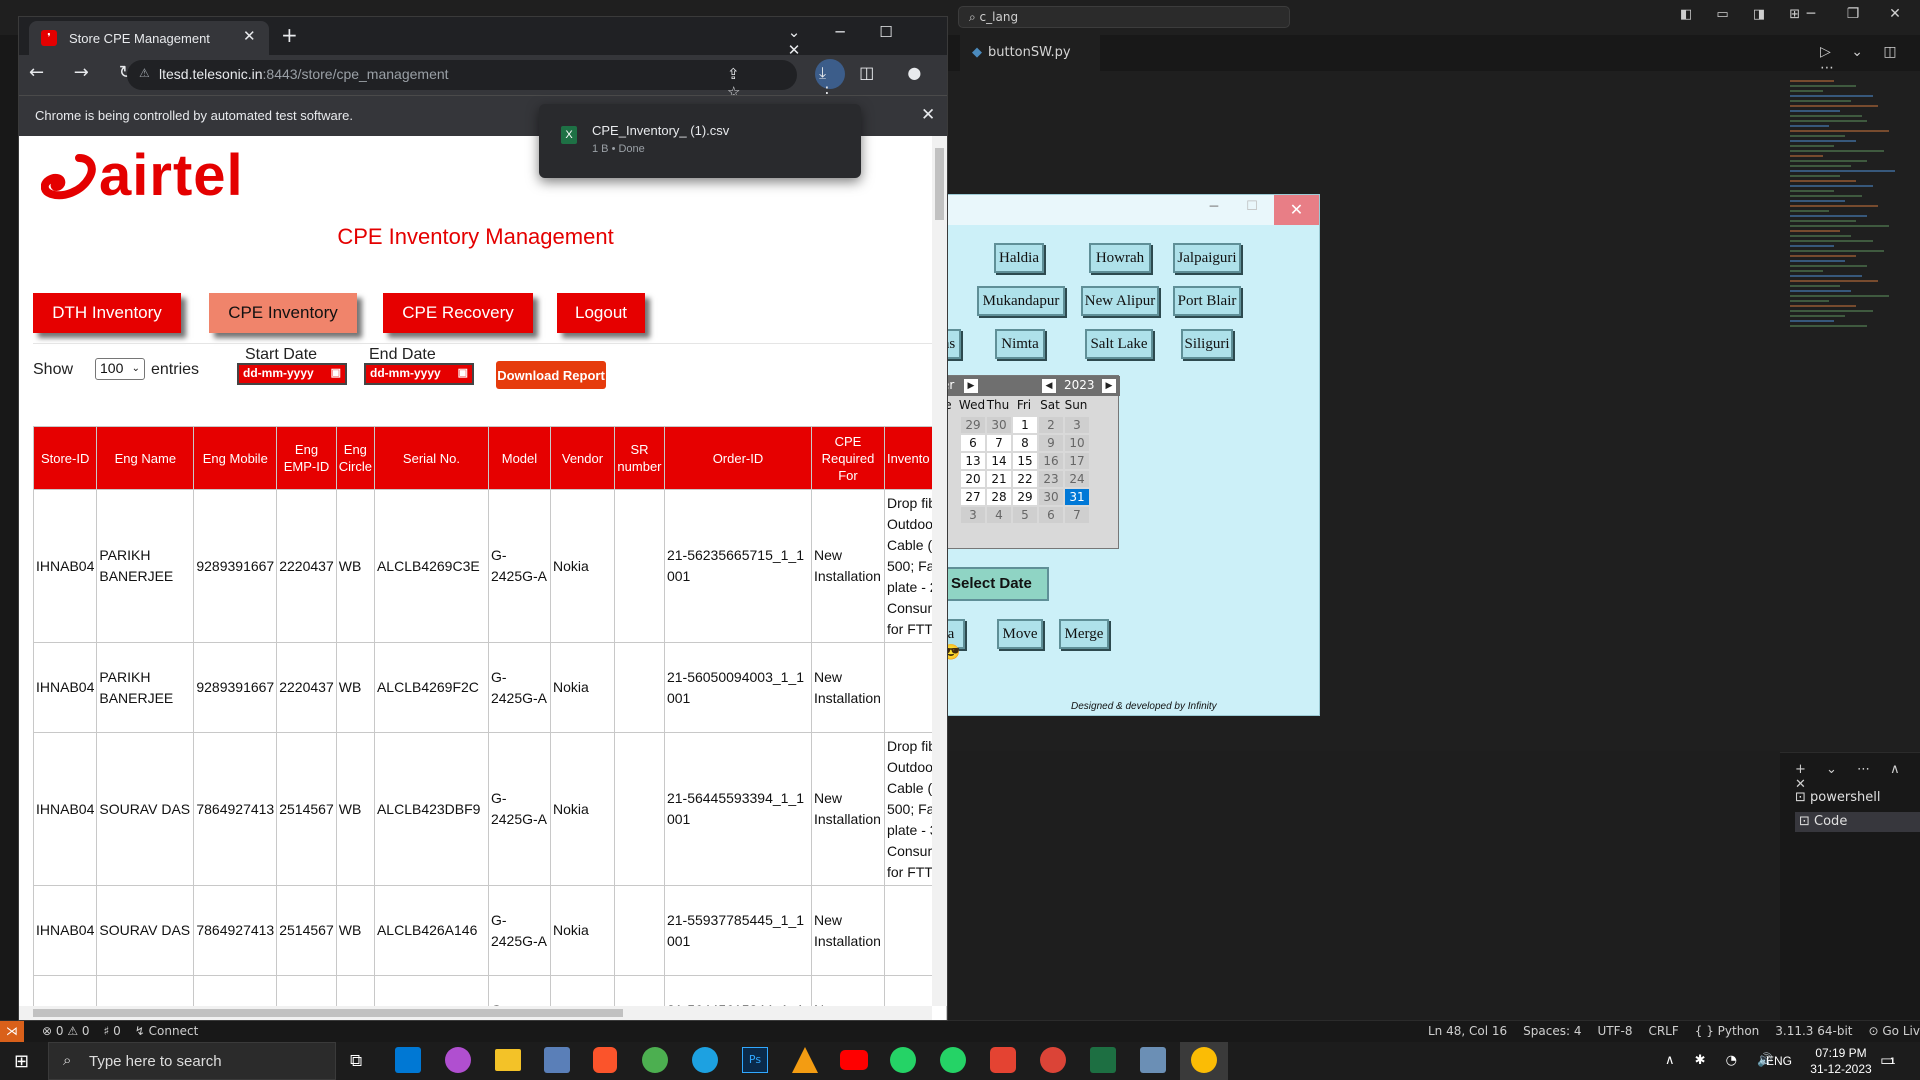 This screenshot has height=1080, width=1920. What do you see at coordinates (12, 1032) in the screenshot?
I see `remote-icon: ⋊` at bounding box center [12, 1032].